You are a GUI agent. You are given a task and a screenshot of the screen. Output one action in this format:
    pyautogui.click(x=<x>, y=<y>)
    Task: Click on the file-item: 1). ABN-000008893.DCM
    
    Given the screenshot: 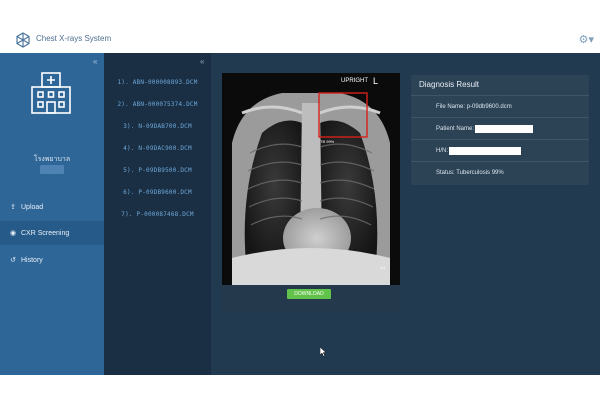 What is the action you would take?
    pyautogui.click(x=157, y=82)
    